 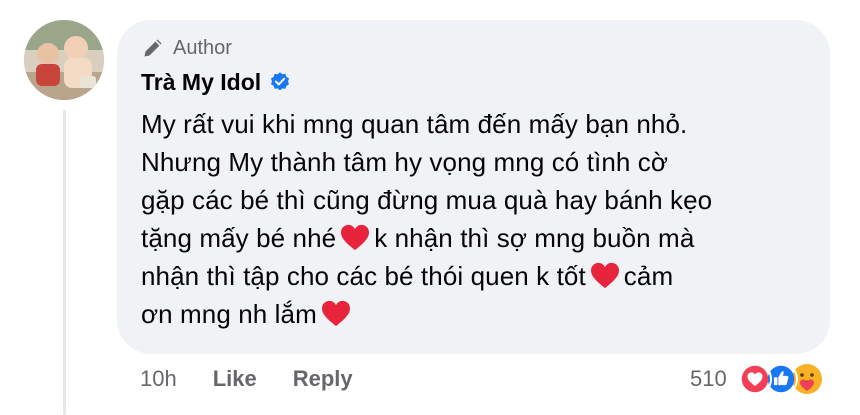 I want to click on love-reaction-icon, so click(x=755, y=379).